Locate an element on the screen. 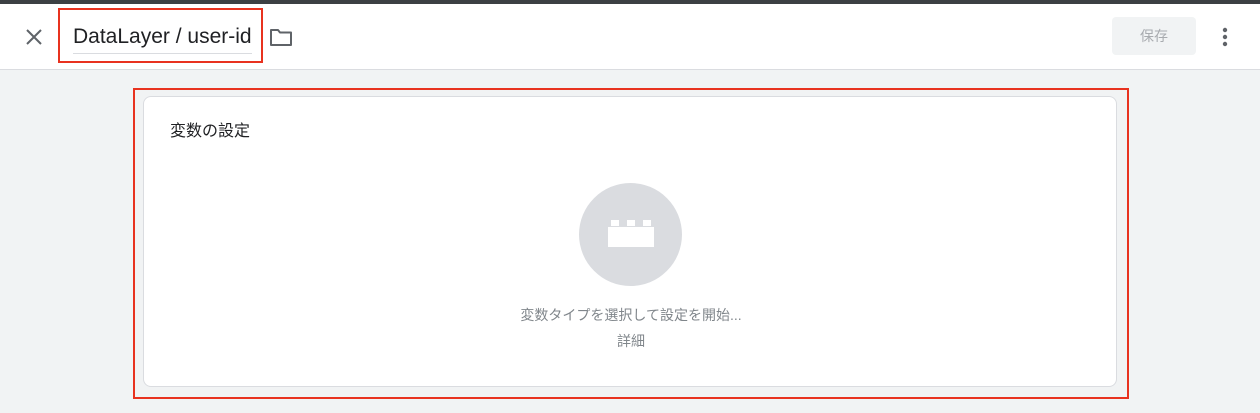  choose-variable-type-button is located at coordinates (630, 234).